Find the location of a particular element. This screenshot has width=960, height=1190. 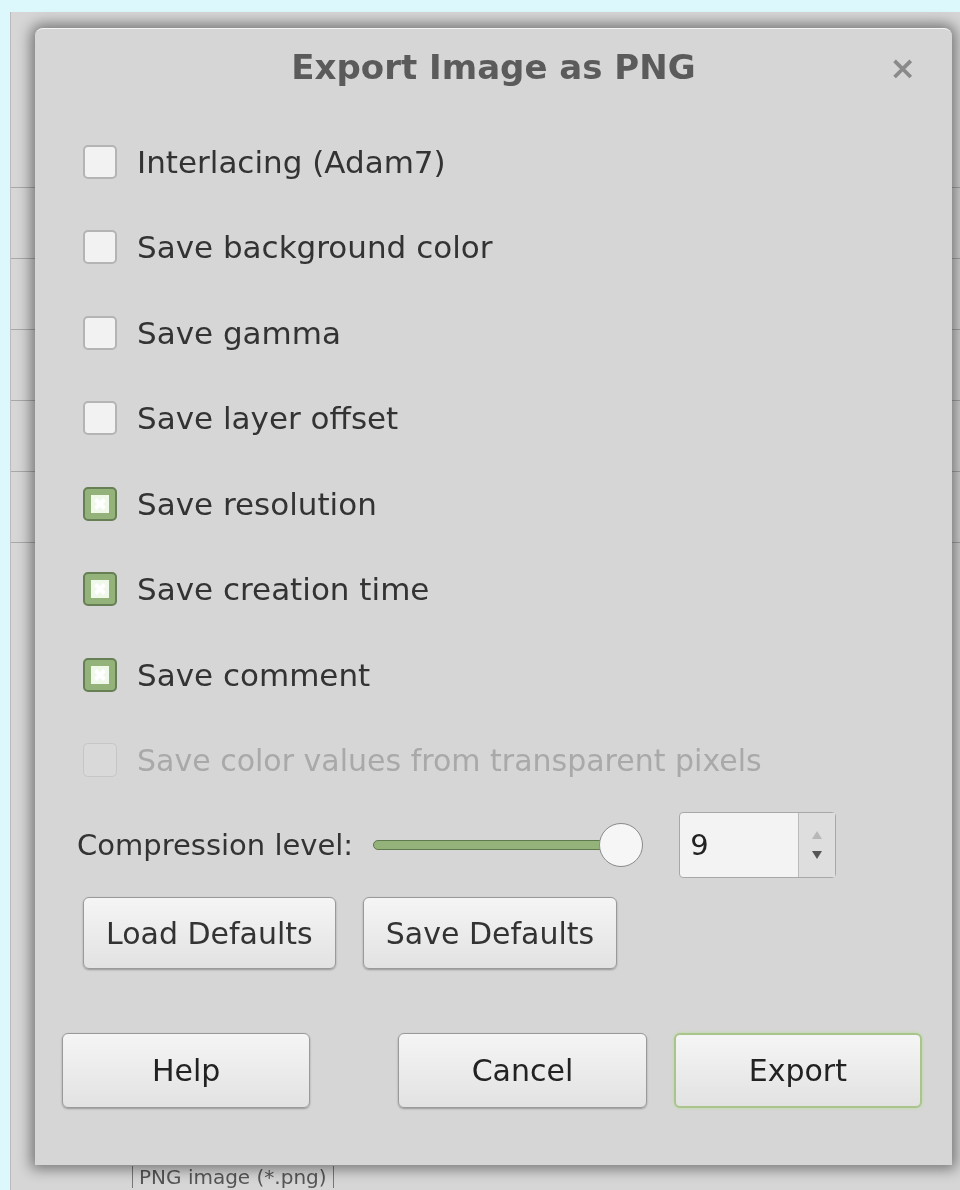

option-label: Save layer offset is located at coordinates (268, 418).